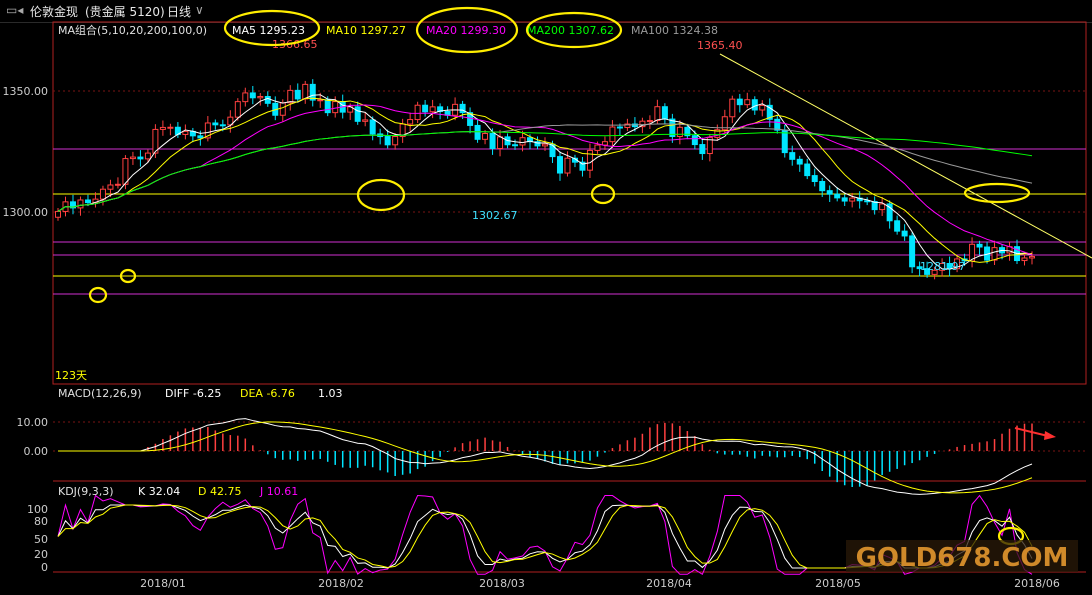  I want to click on downtrend-line, so click(905, 156).